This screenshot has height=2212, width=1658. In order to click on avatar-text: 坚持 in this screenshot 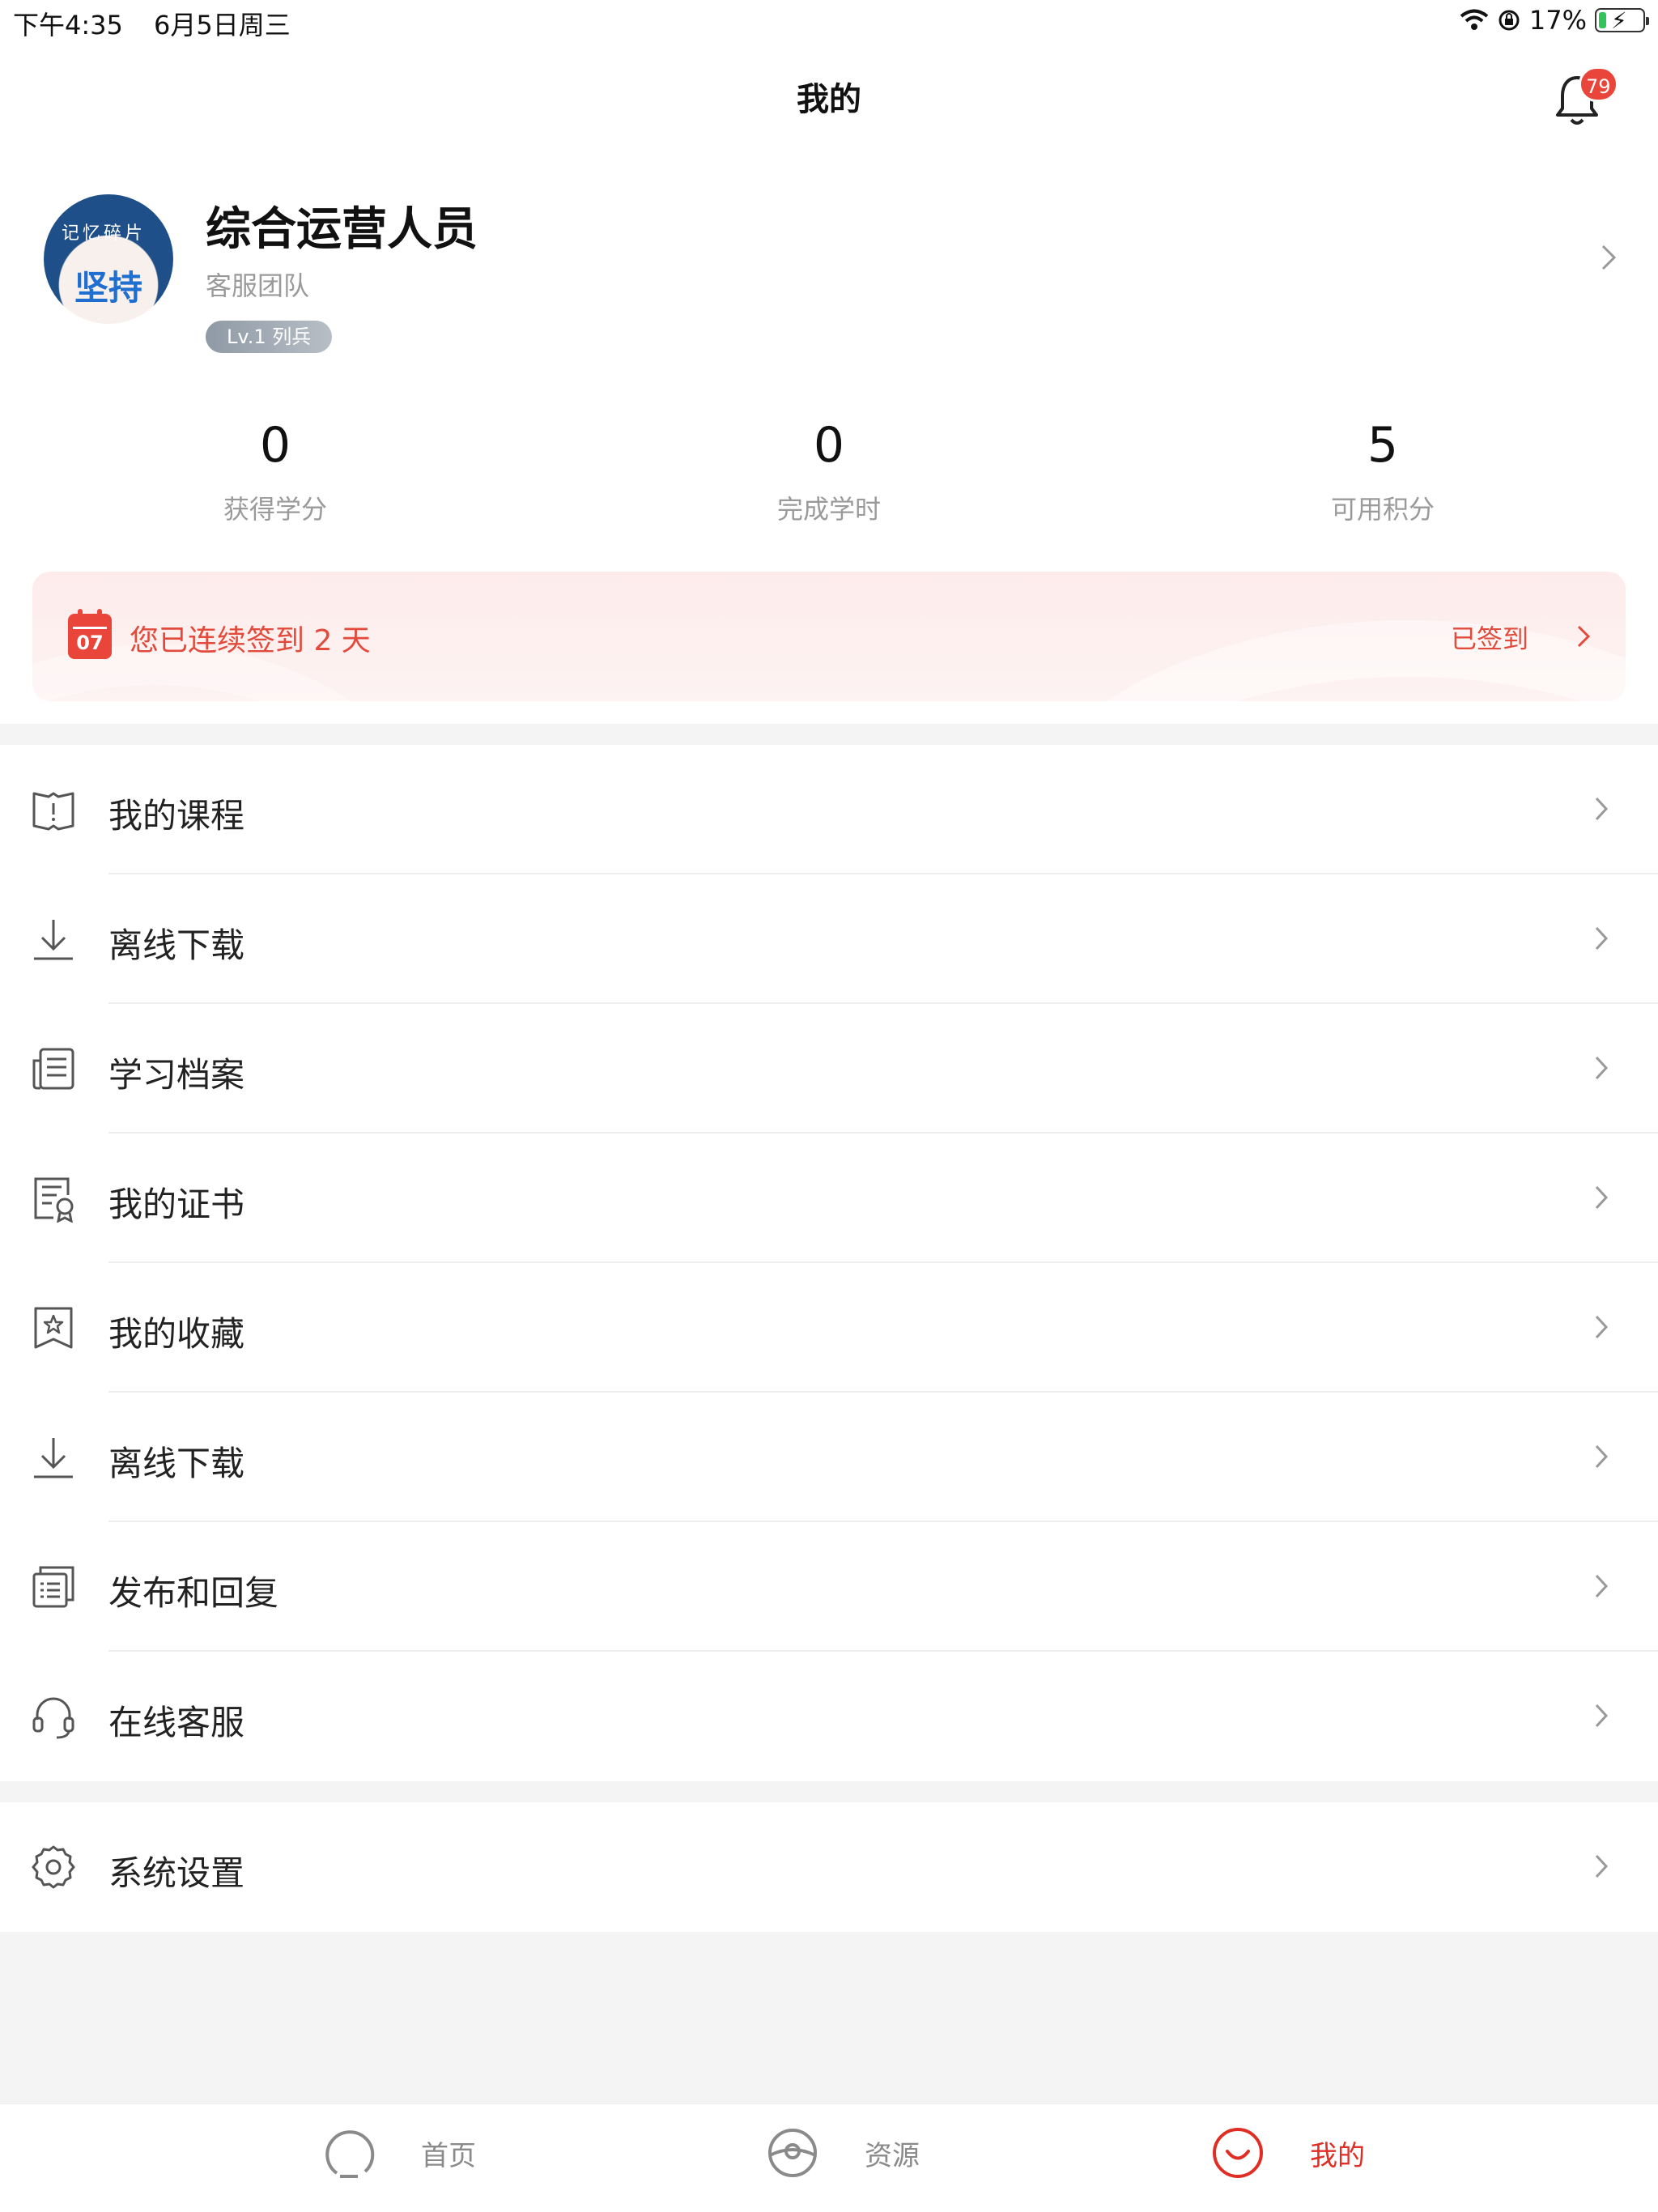, I will do `click(108, 288)`.